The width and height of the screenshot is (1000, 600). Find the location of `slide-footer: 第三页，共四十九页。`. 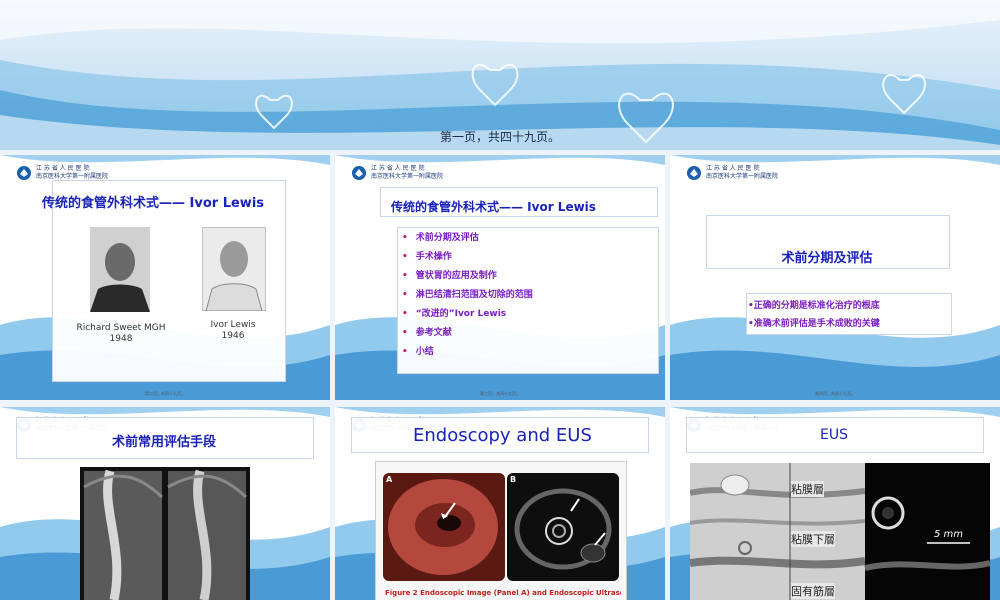

slide-footer: 第三页，共四十九页。 is located at coordinates (500, 393).